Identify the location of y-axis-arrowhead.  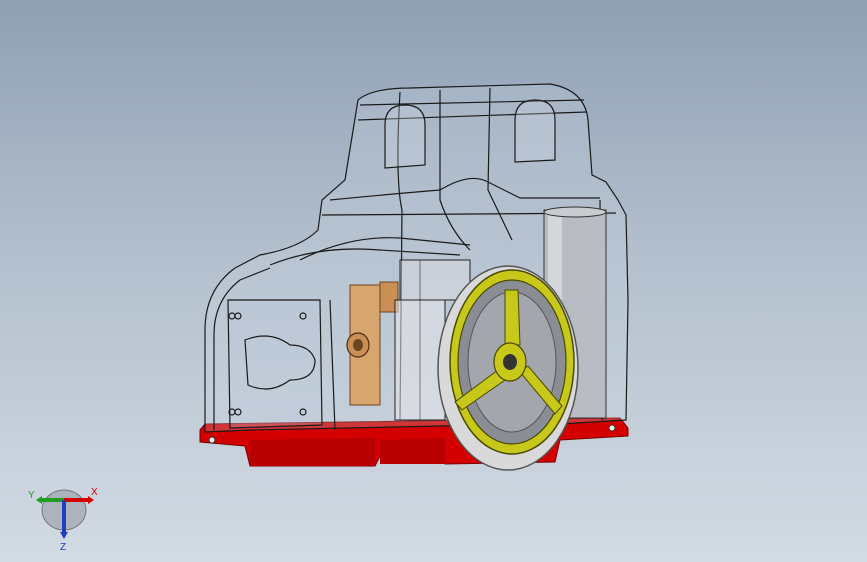
(39, 500).